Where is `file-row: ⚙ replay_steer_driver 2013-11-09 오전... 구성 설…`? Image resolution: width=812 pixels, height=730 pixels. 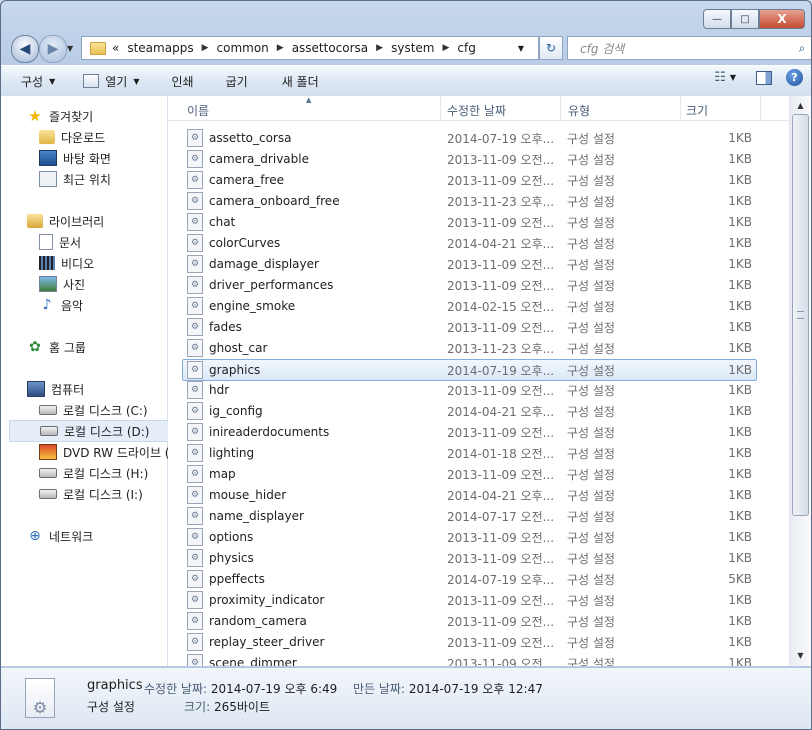
file-row: ⚙ replay_steer_driver 2013-11-09 오전... 구성 설… is located at coordinates (469, 642).